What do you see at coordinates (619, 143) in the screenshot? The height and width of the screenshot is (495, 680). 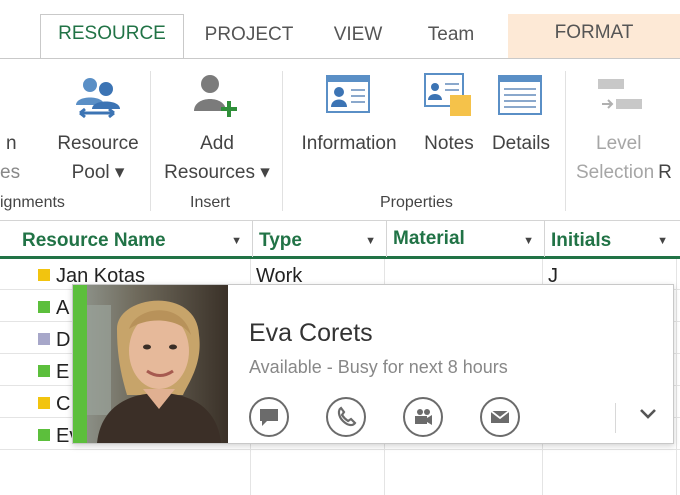 I see `level-selection-label-1: Level` at bounding box center [619, 143].